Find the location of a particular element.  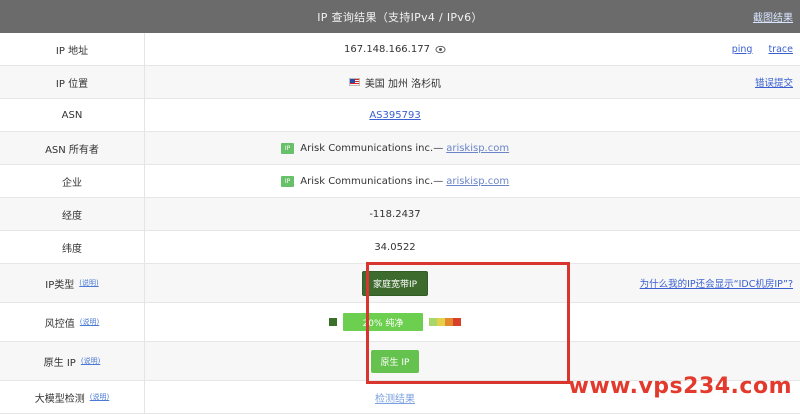

company-text: Arisk Communications inc.— is located at coordinates (372, 181).